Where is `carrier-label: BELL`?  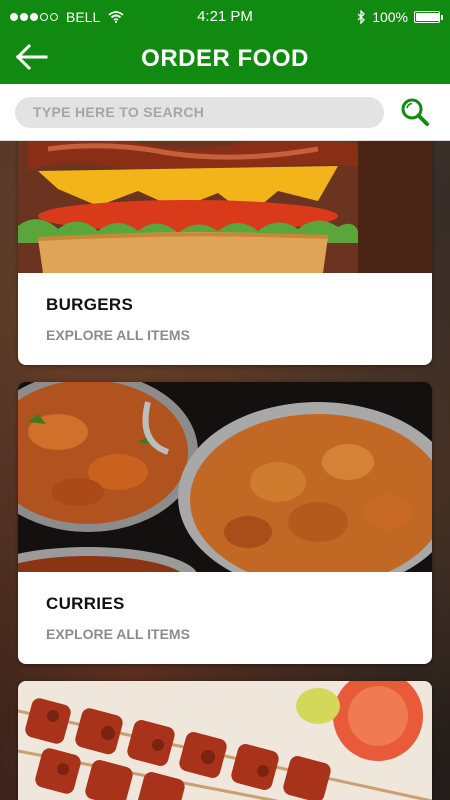
carrier-label: BELL is located at coordinates (83, 16).